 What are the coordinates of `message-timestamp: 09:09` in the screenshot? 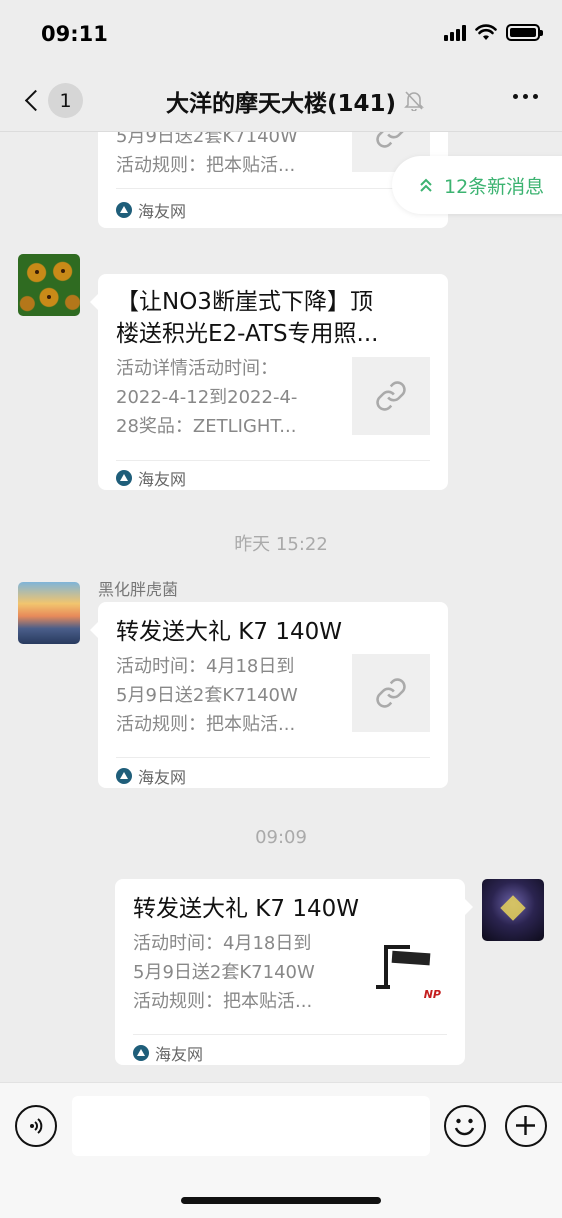 It's located at (281, 837).